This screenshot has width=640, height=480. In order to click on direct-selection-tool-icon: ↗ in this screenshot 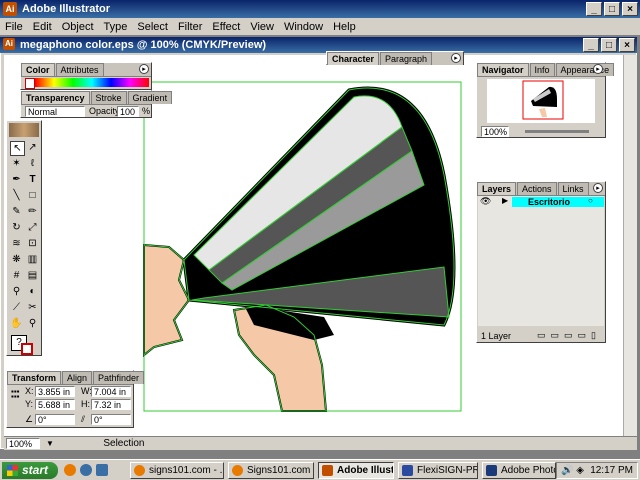, I will do `click(32, 147)`.